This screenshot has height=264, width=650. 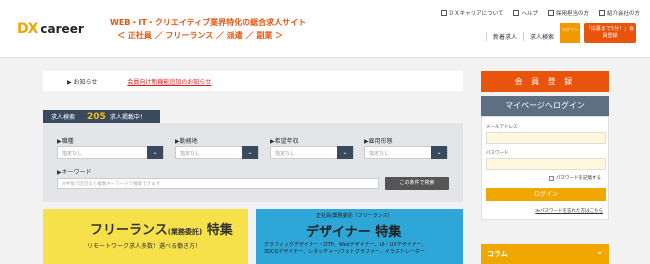 I want to click on login-button: ログイン, so click(x=546, y=194).